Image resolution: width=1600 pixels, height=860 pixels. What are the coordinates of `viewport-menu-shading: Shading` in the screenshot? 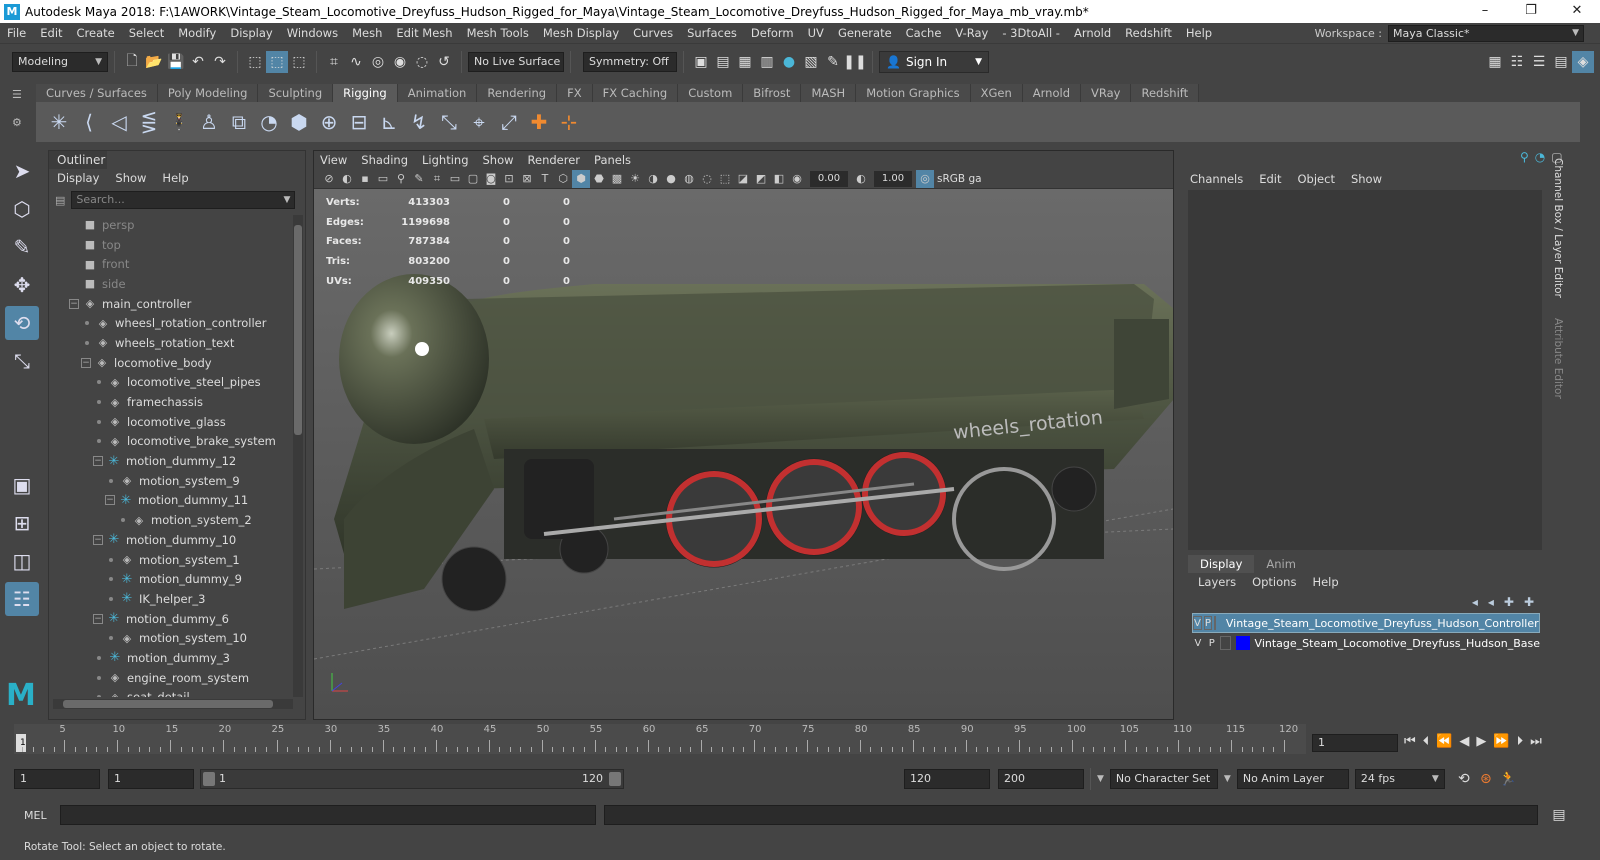 It's located at (384, 160).